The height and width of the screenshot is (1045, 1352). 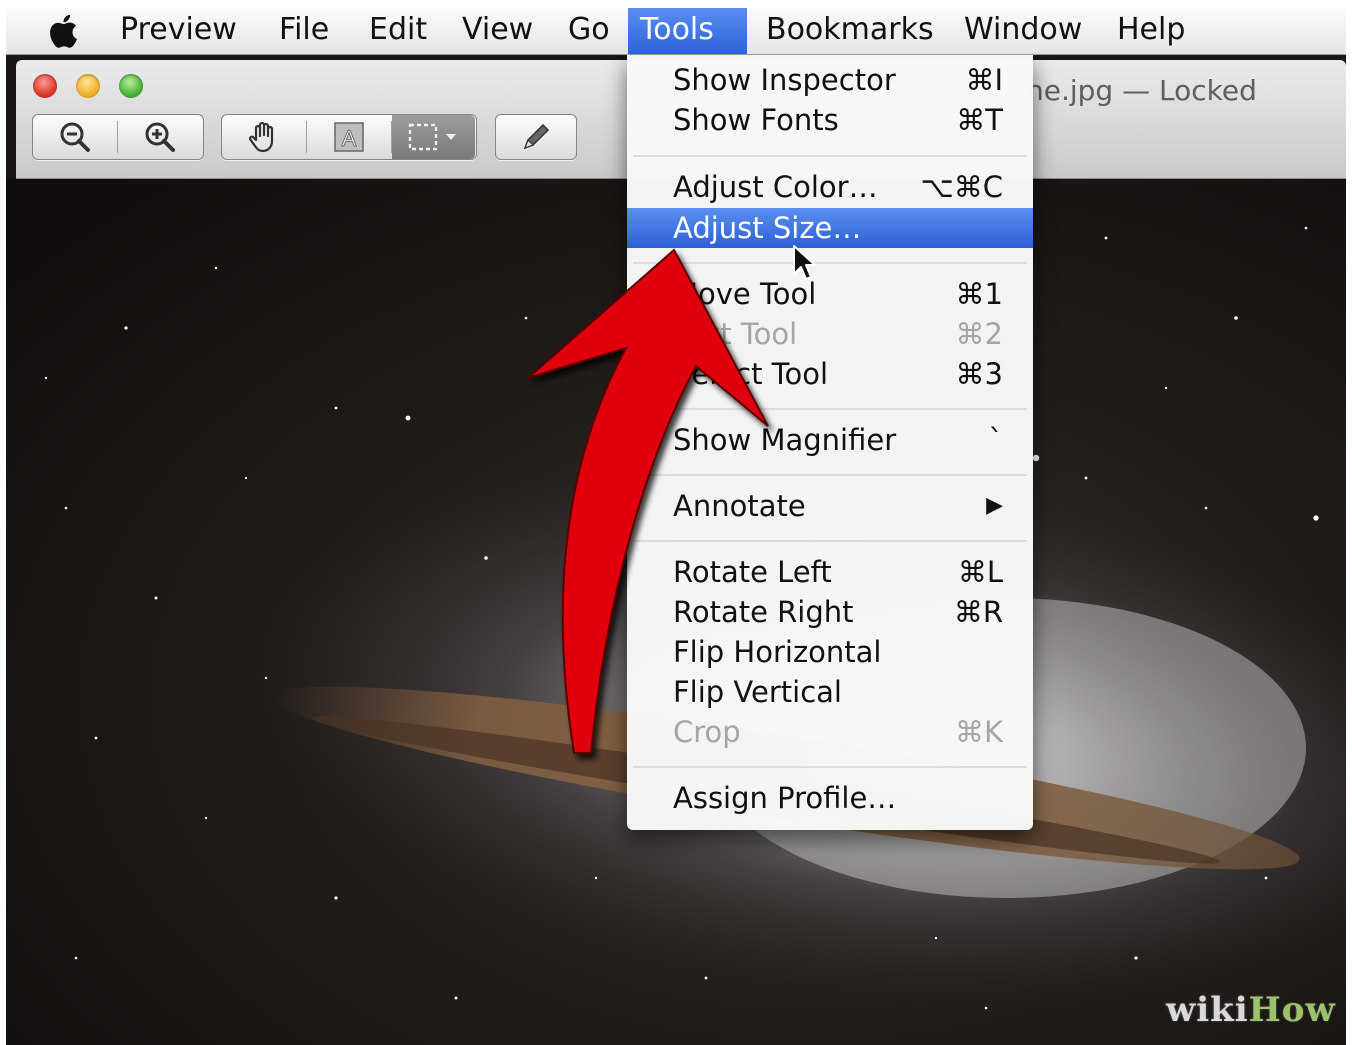 What do you see at coordinates (830, 80) in the screenshot?
I see `menu-item-show-inspector: Show Inspector ⌘I` at bounding box center [830, 80].